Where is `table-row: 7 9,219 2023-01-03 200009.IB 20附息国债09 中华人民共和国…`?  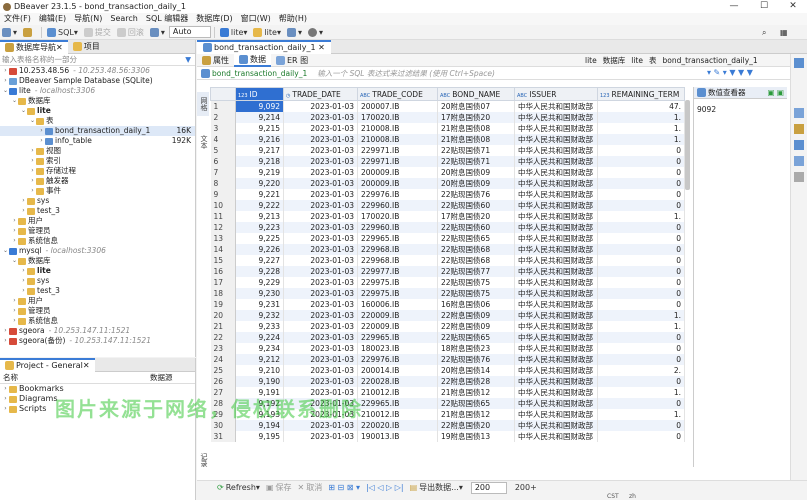
table-row: 7 9,219 2023-01-03 200009.IB 20附息国债09 中华人民共和国… is located at coordinates (447, 172).